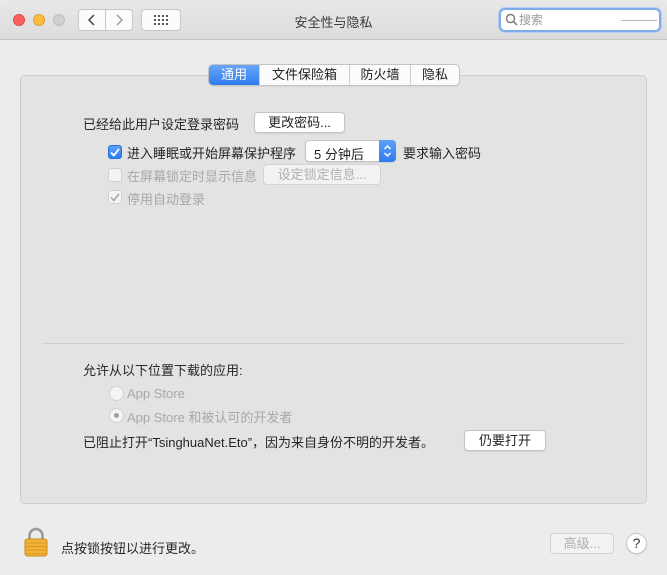  I want to click on lock-message-checkbox, so click(115, 175).